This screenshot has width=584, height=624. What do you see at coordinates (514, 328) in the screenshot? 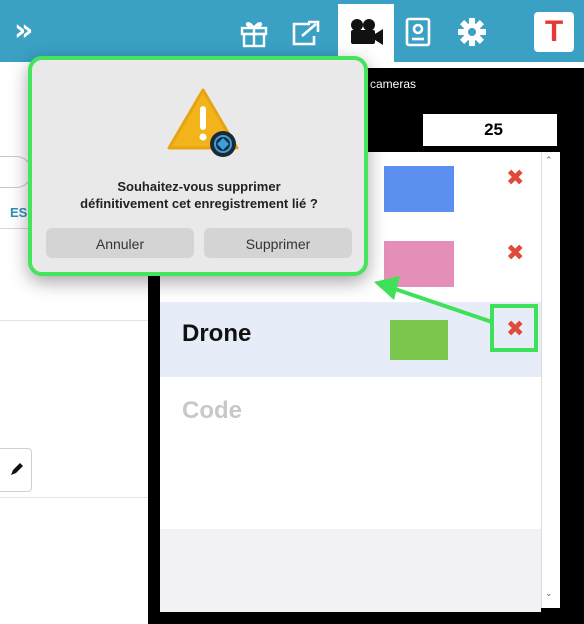
I see `highlight-box` at bounding box center [514, 328].